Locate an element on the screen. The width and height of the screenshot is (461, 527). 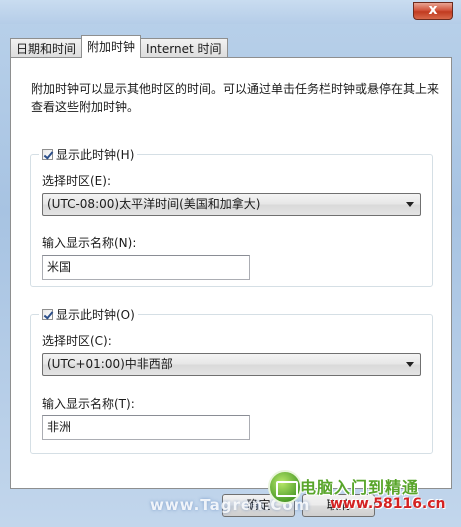
clock2-checkbox-row: 显示此时钟(O) is located at coordinates (88, 314).